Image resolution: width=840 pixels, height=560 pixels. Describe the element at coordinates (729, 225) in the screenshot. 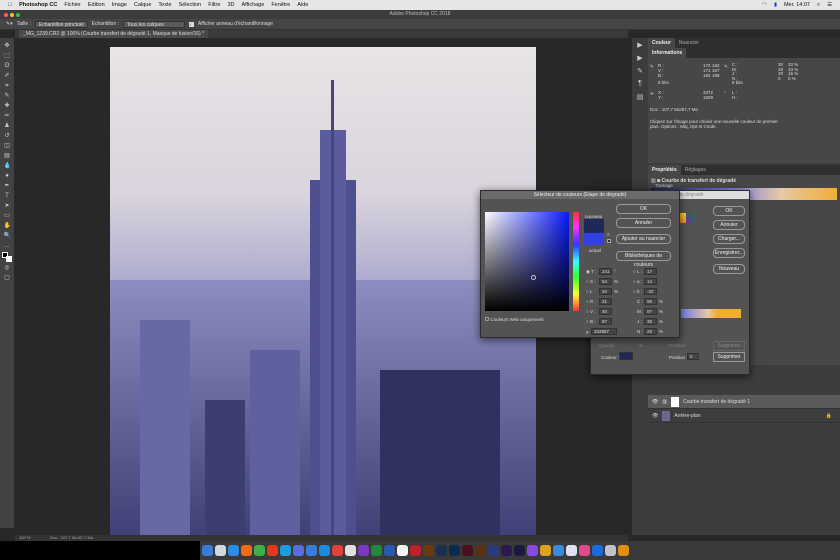

I see `gradient-cancel-button: Annuler` at that location.